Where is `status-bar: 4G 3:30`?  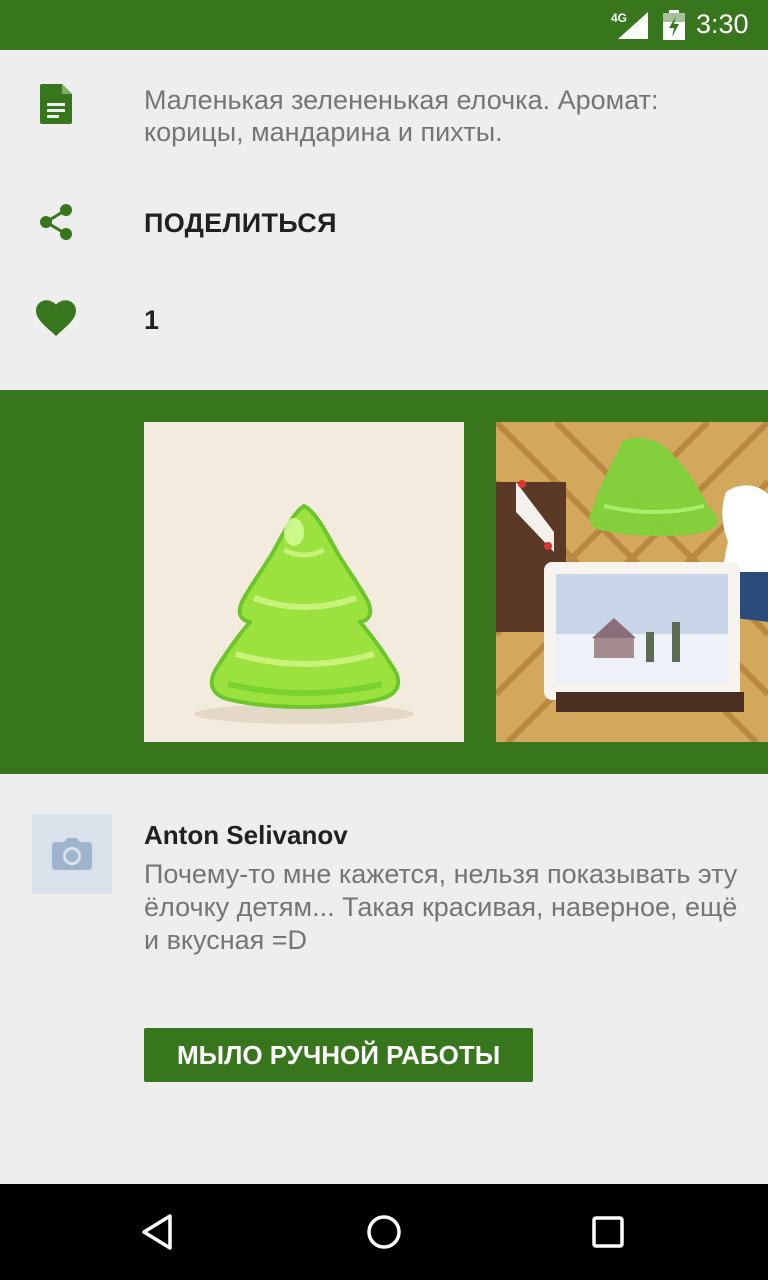 status-bar: 4G 3:30 is located at coordinates (384, 25).